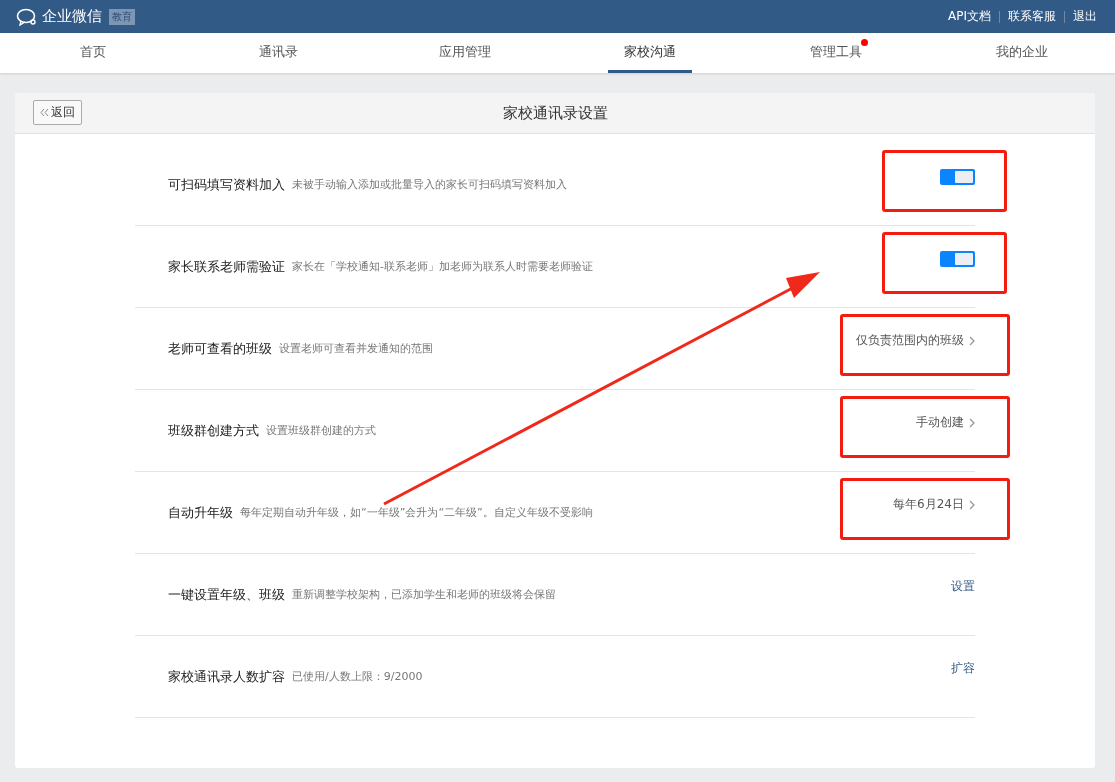 The height and width of the screenshot is (782, 1115). Describe the element at coordinates (200, 512) in the screenshot. I see `setting-title: 自动升年级` at that location.